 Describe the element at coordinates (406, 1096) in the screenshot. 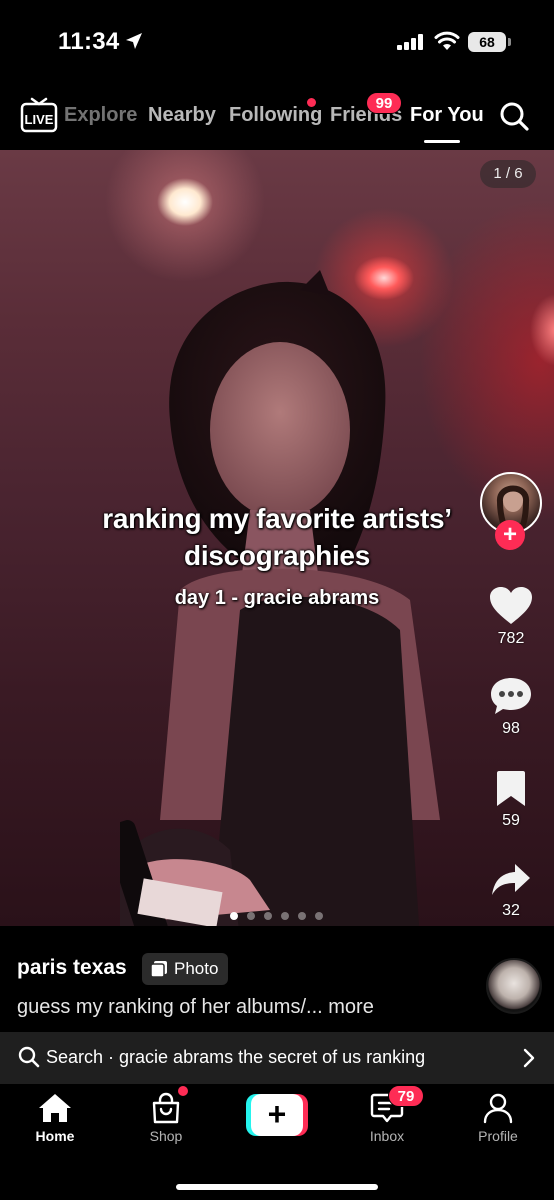

I see `inbox-badge: 79` at that location.